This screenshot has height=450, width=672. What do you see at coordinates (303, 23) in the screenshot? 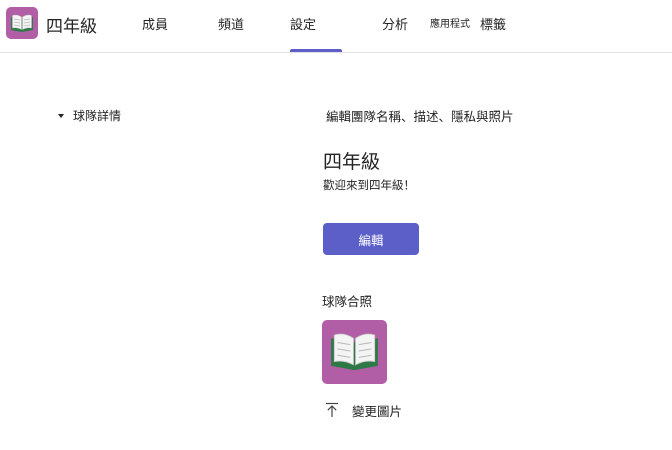
I see `tab-settings: 設定` at bounding box center [303, 23].